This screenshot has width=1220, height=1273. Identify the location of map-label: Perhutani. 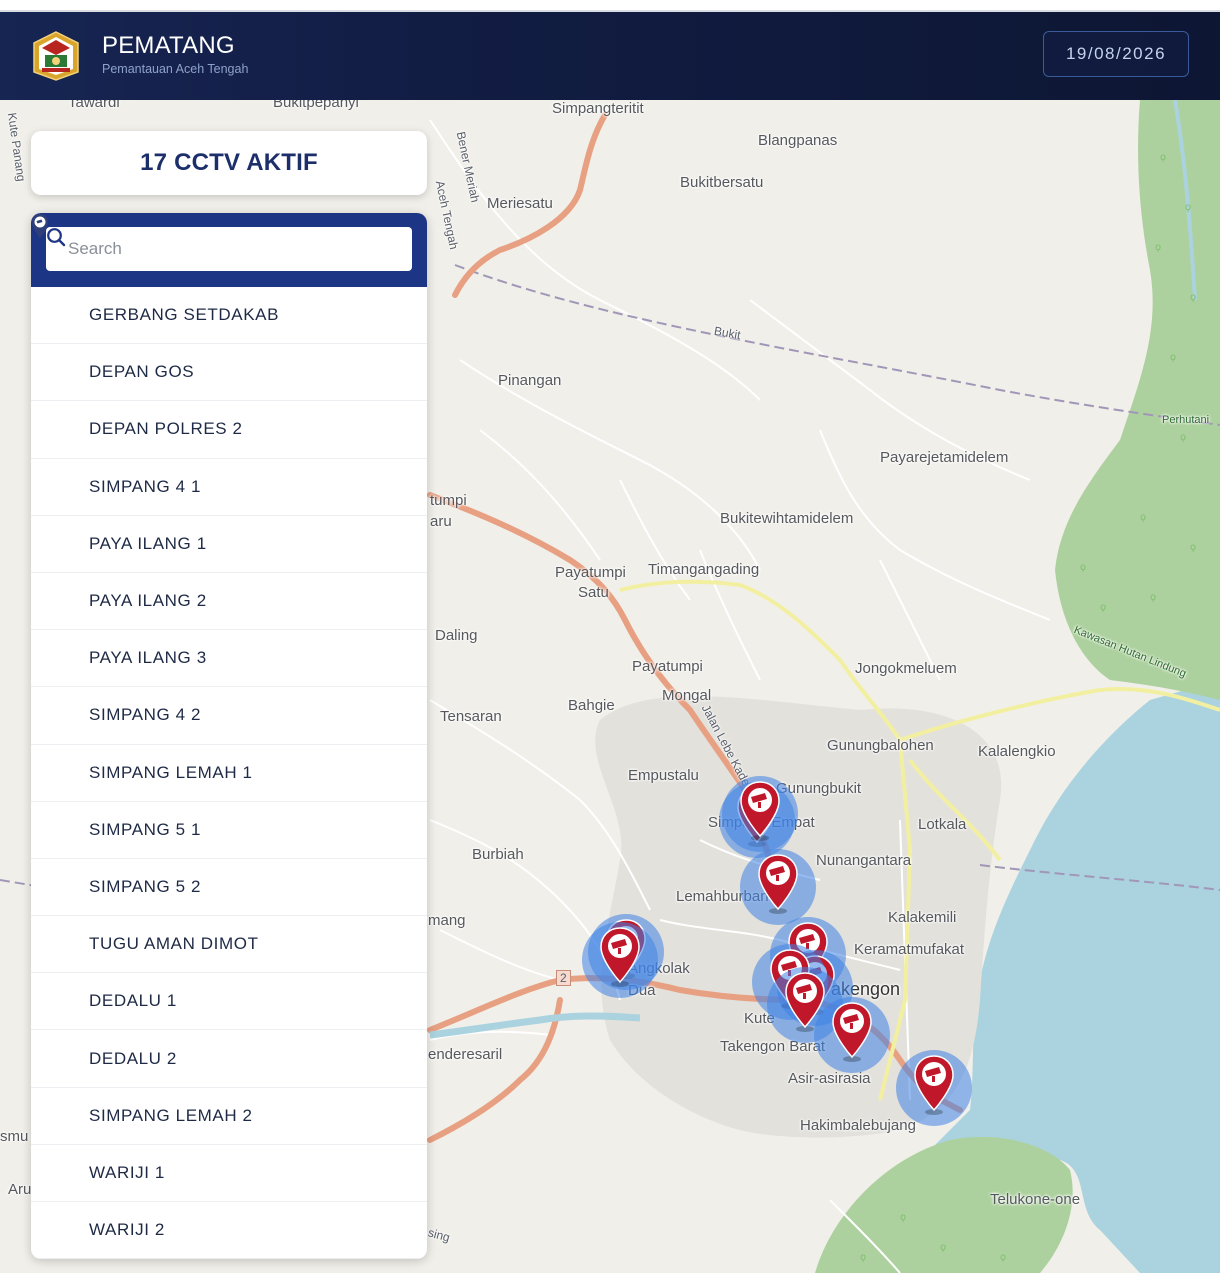
(1186, 420).